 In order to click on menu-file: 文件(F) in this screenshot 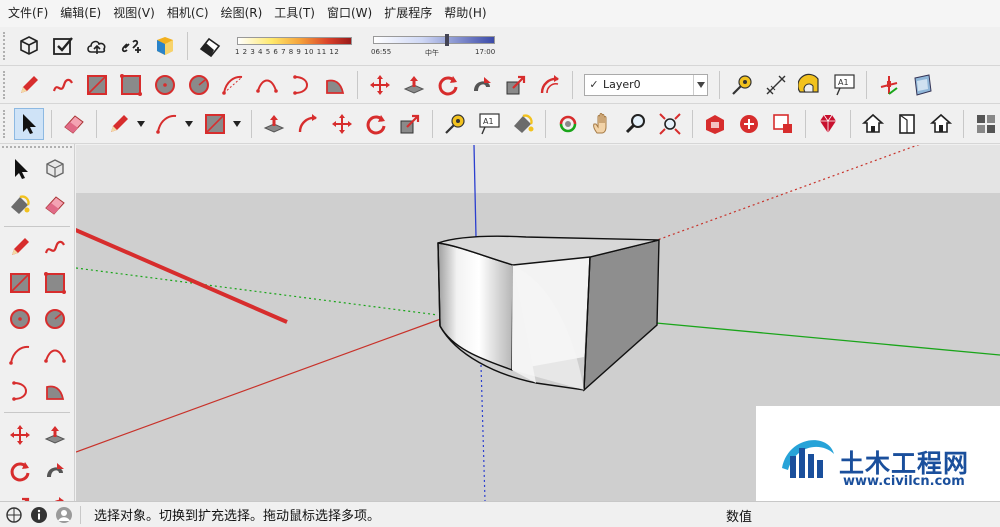, I will do `click(28, 13)`.